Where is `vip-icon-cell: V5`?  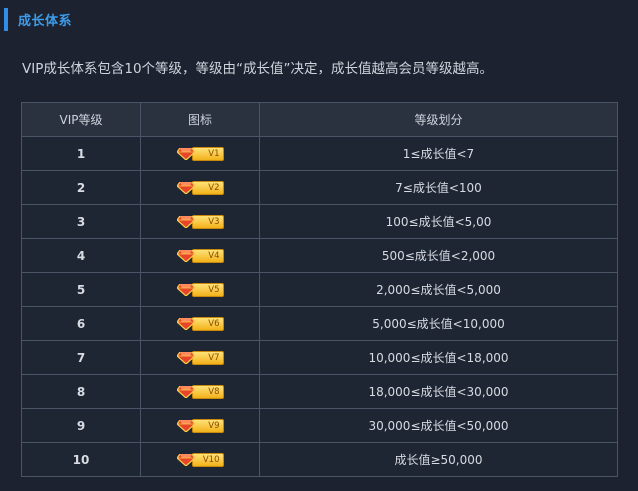
vip-icon-cell: V5 is located at coordinates (200, 289).